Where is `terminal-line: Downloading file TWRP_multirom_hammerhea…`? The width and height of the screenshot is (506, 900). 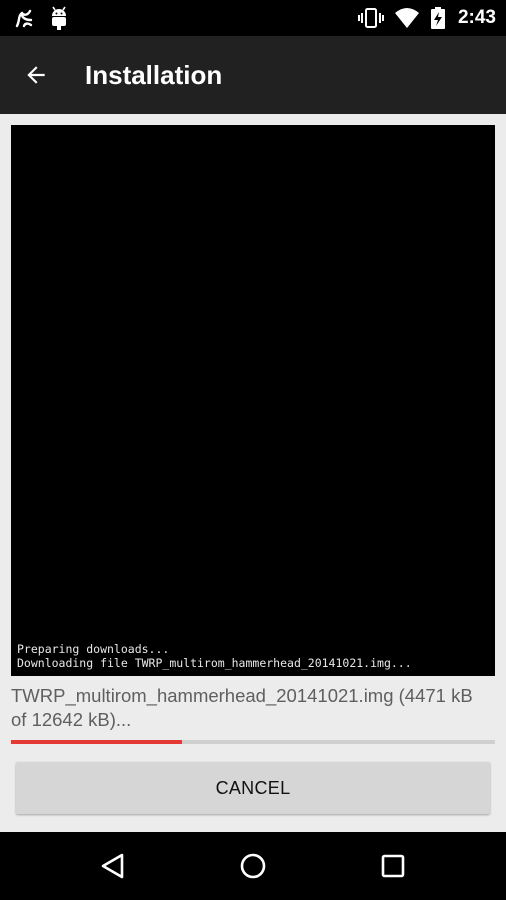 terminal-line: Downloading file TWRP_multirom_hammerhea… is located at coordinates (214, 663).